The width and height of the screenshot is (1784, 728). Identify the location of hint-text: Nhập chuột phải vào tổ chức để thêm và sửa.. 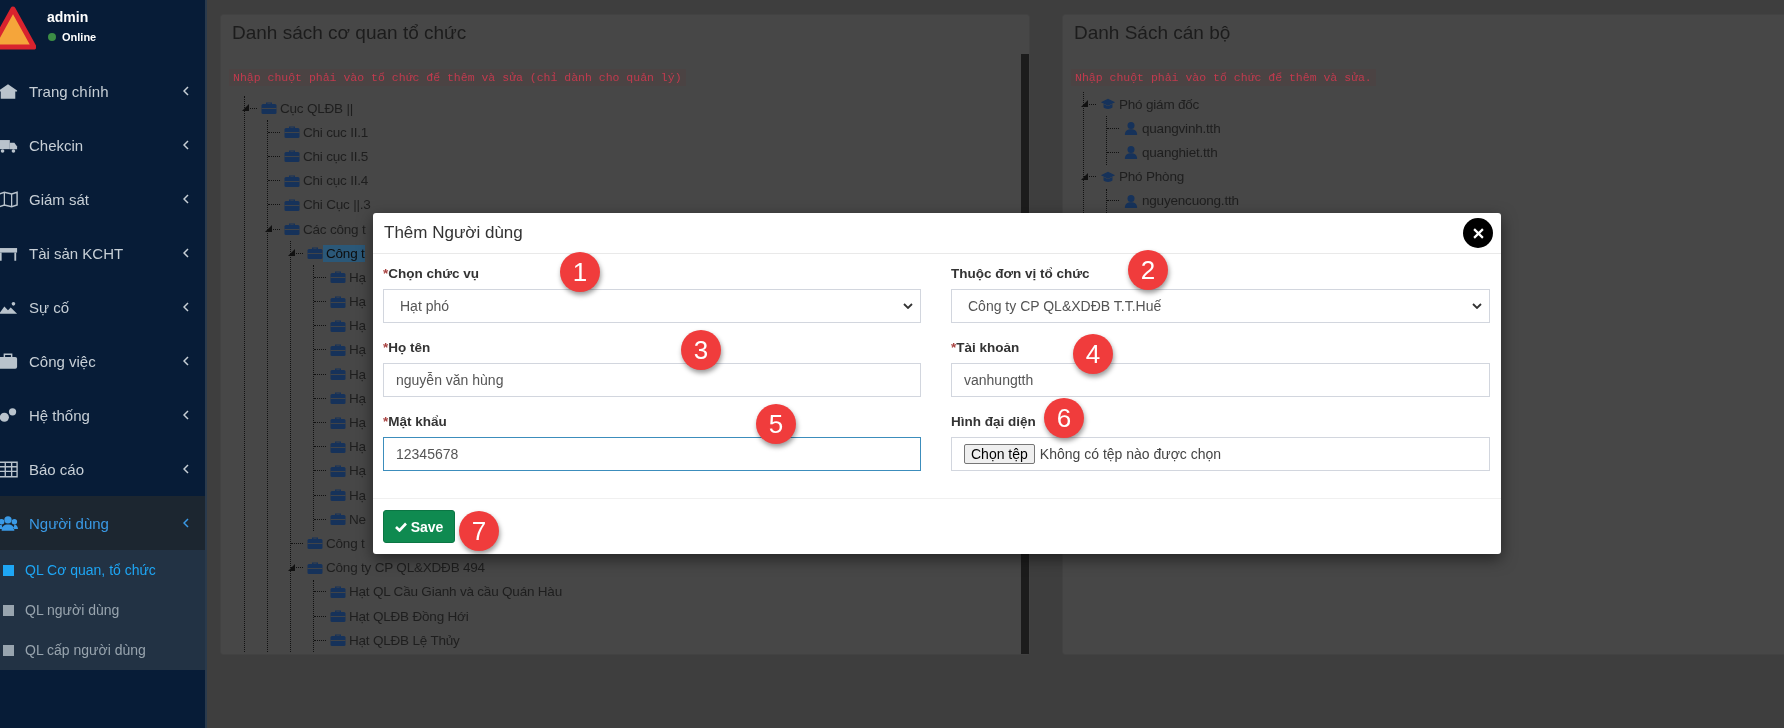
(1223, 77).